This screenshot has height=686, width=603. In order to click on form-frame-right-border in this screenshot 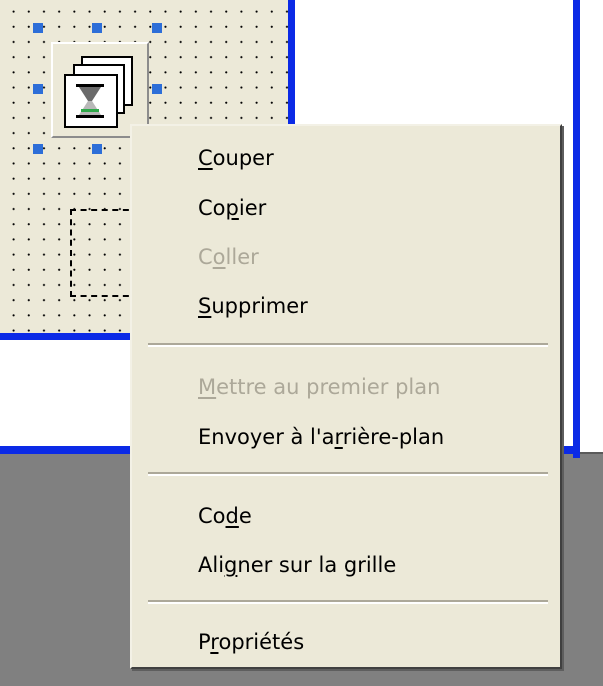, I will do `click(576, 229)`.